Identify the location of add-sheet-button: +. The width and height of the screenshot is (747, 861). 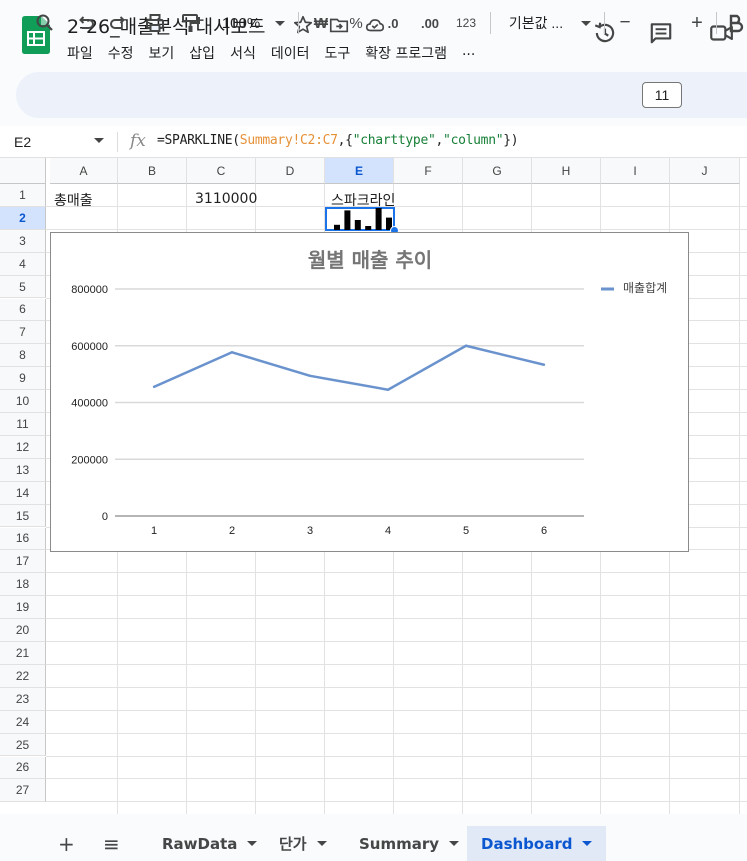
(66, 843).